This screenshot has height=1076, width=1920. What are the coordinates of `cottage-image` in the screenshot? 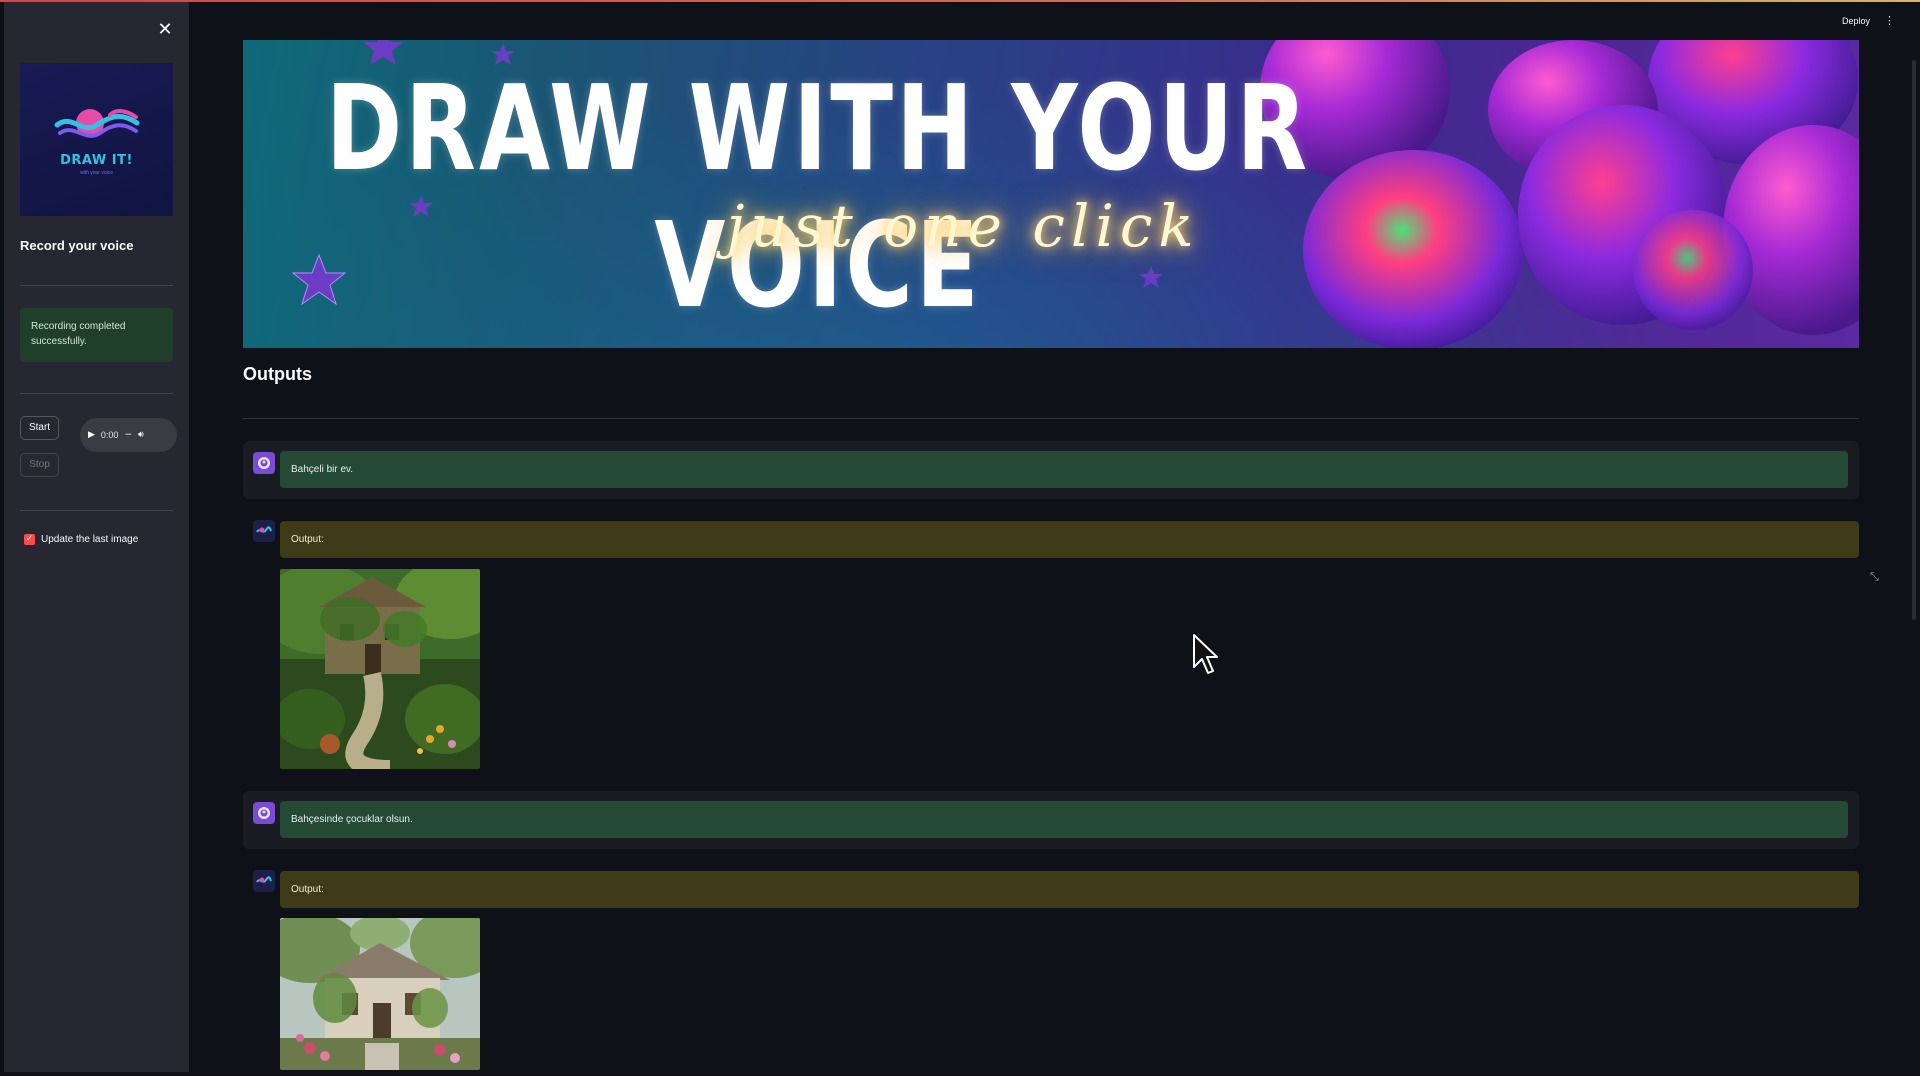 It's located at (380, 994).